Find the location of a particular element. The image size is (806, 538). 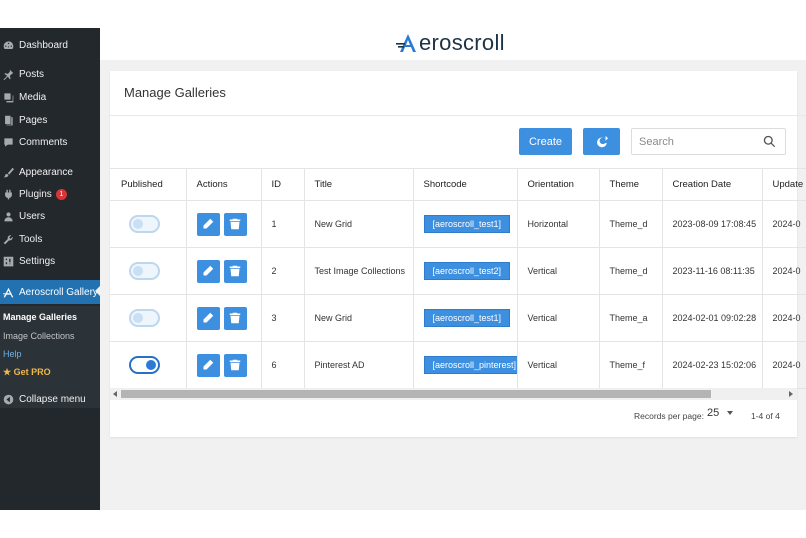

chevron-down-icon is located at coordinates (730, 413).